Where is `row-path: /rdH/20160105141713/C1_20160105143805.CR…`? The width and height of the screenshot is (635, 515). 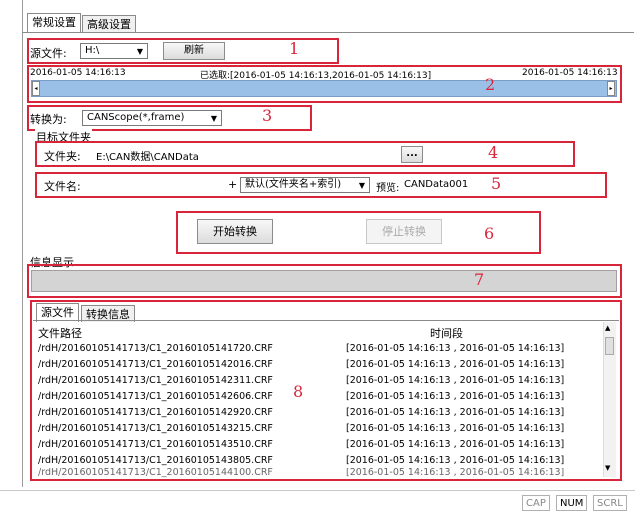 row-path: /rdH/20160105141713/C1_20160105143805.CR… is located at coordinates (155, 460).